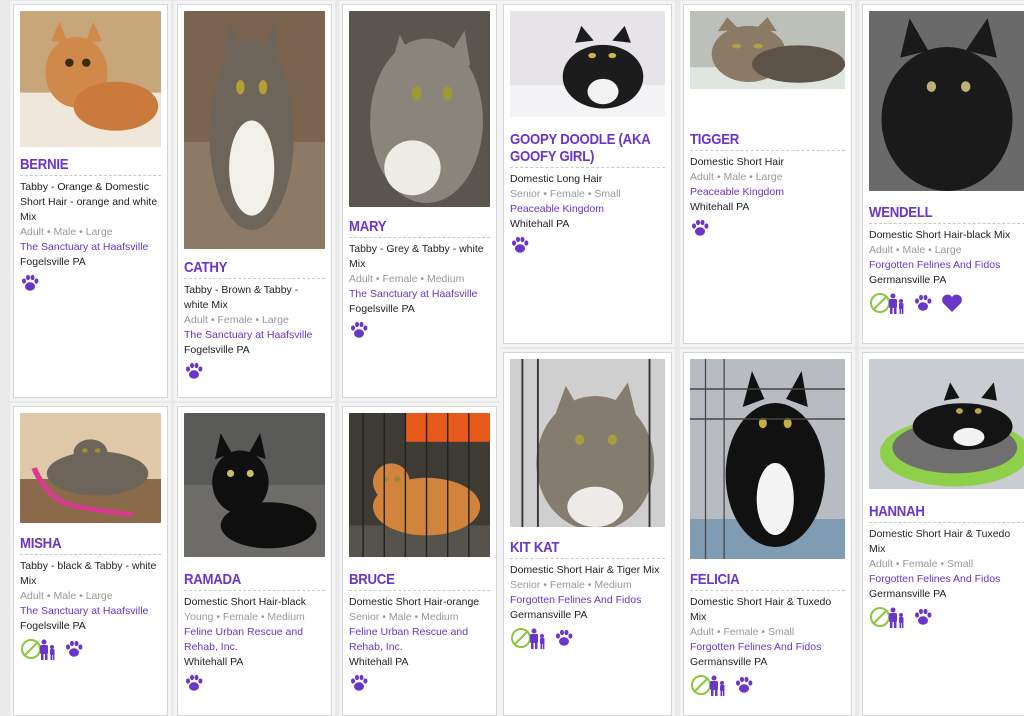 The width and height of the screenshot is (1024, 716). What do you see at coordinates (90, 164) in the screenshot?
I see `pet-name: BERNIE` at bounding box center [90, 164].